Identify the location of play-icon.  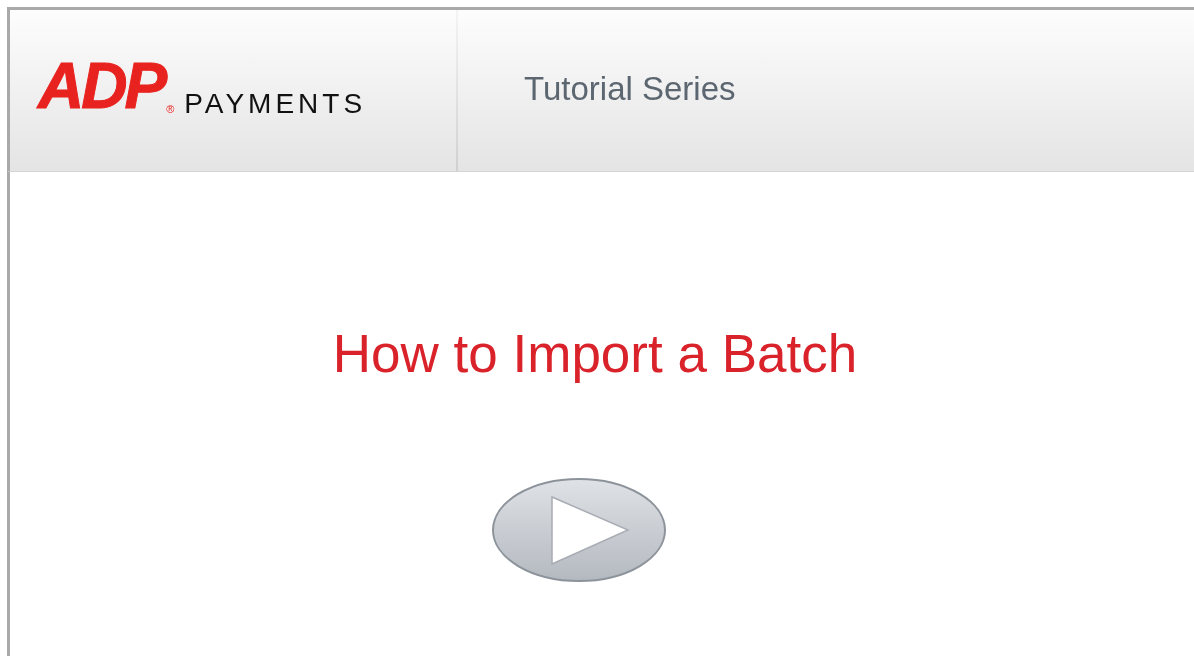
(590, 530).